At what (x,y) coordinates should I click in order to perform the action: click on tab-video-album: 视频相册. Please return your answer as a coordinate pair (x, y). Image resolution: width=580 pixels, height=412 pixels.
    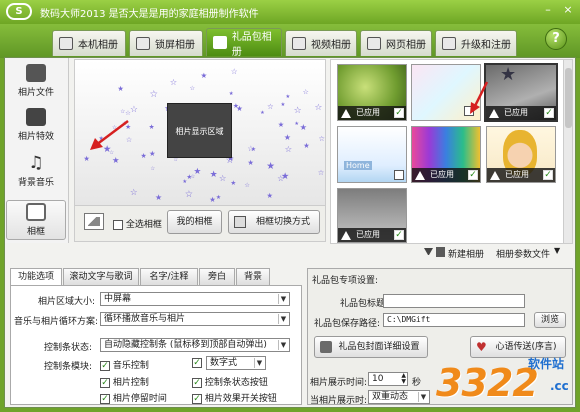
    Looking at the image, I should click on (321, 43).